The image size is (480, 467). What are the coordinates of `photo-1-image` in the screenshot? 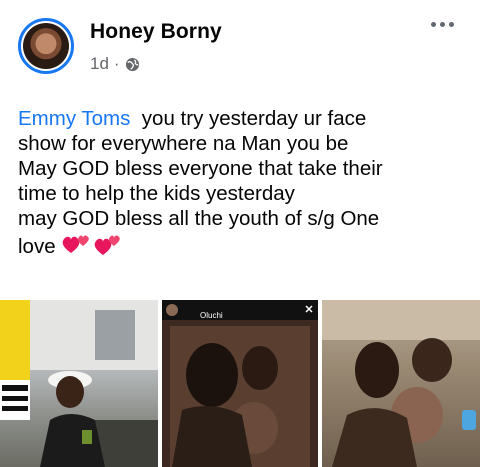 It's located at (79, 383).